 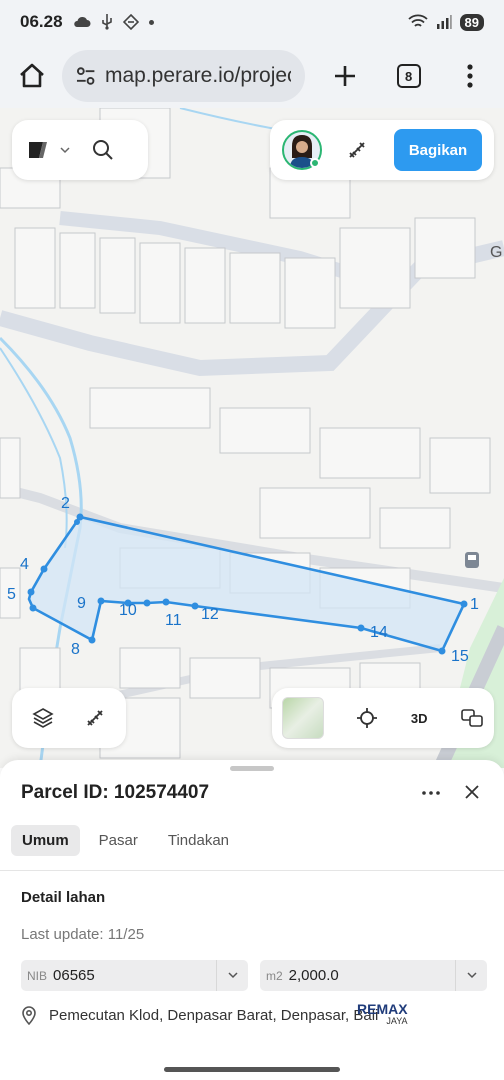 What do you see at coordinates (43, 718) in the screenshot?
I see `layers-icon` at bounding box center [43, 718].